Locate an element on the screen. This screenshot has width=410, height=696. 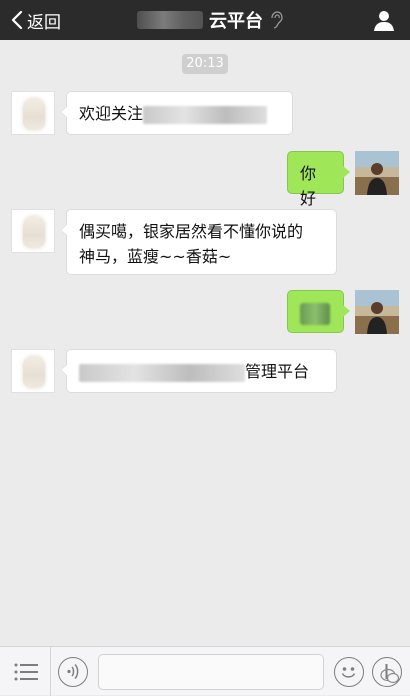
voice-button is located at coordinates (73, 672).